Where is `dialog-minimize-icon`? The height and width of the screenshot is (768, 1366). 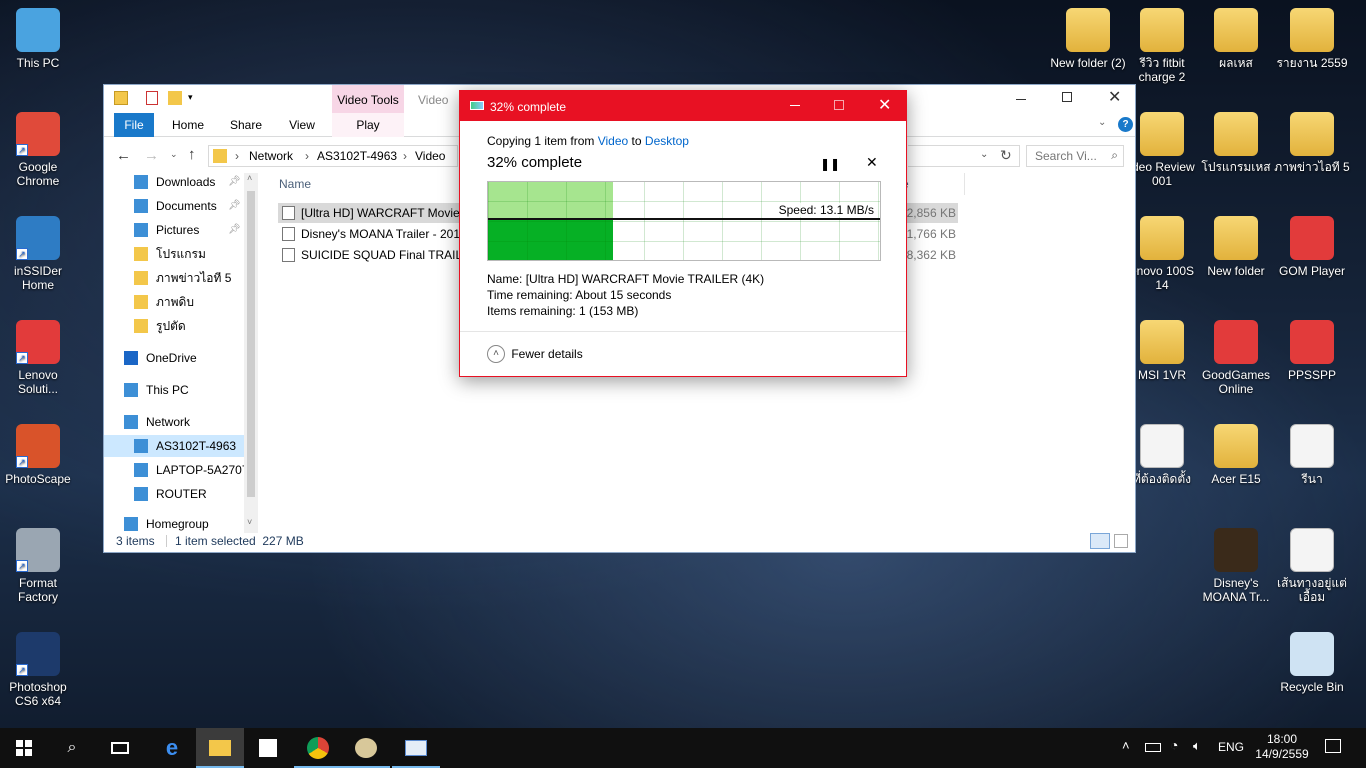 dialog-minimize-icon is located at coordinates (795, 105).